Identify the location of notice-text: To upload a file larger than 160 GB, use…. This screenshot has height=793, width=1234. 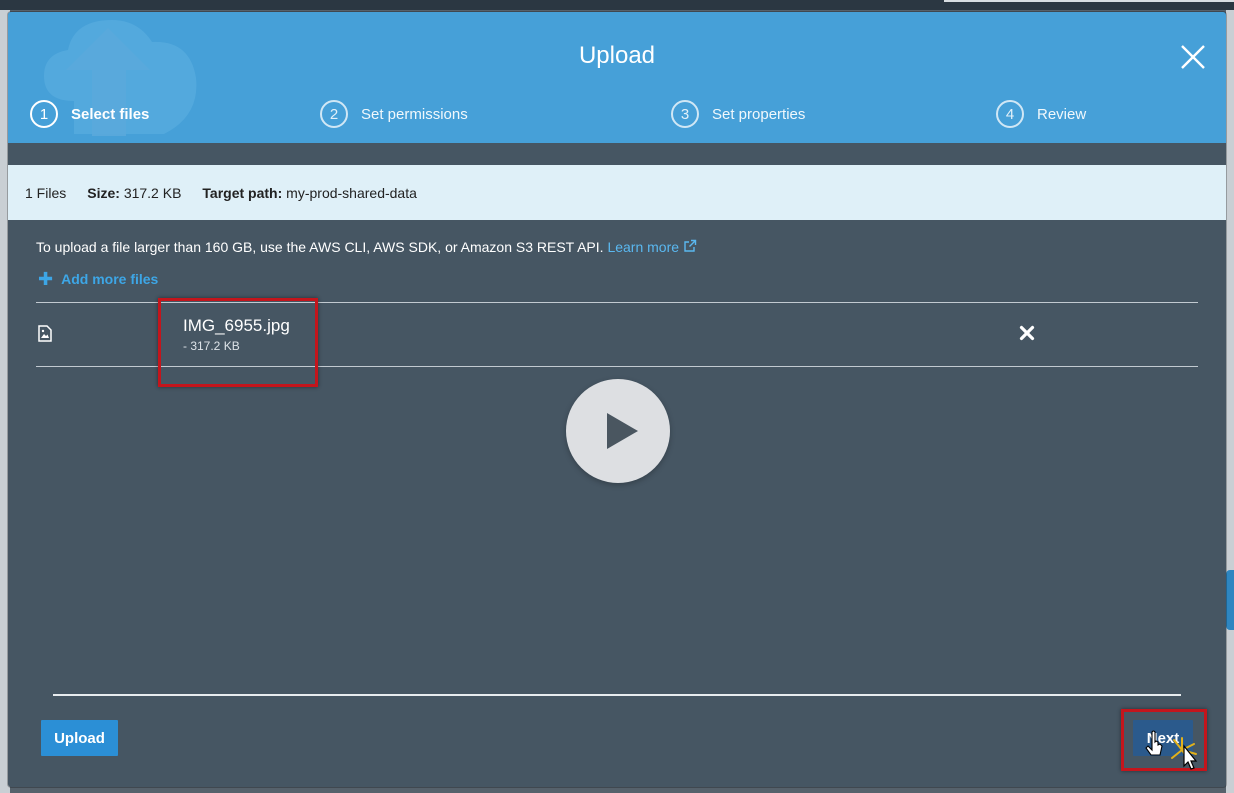
(320, 247).